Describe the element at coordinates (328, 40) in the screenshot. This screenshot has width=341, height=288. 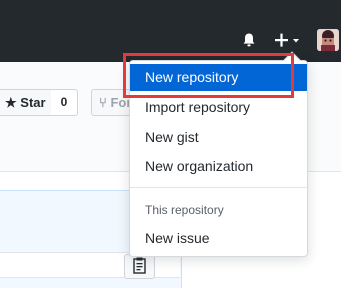
I see `avatar` at that location.